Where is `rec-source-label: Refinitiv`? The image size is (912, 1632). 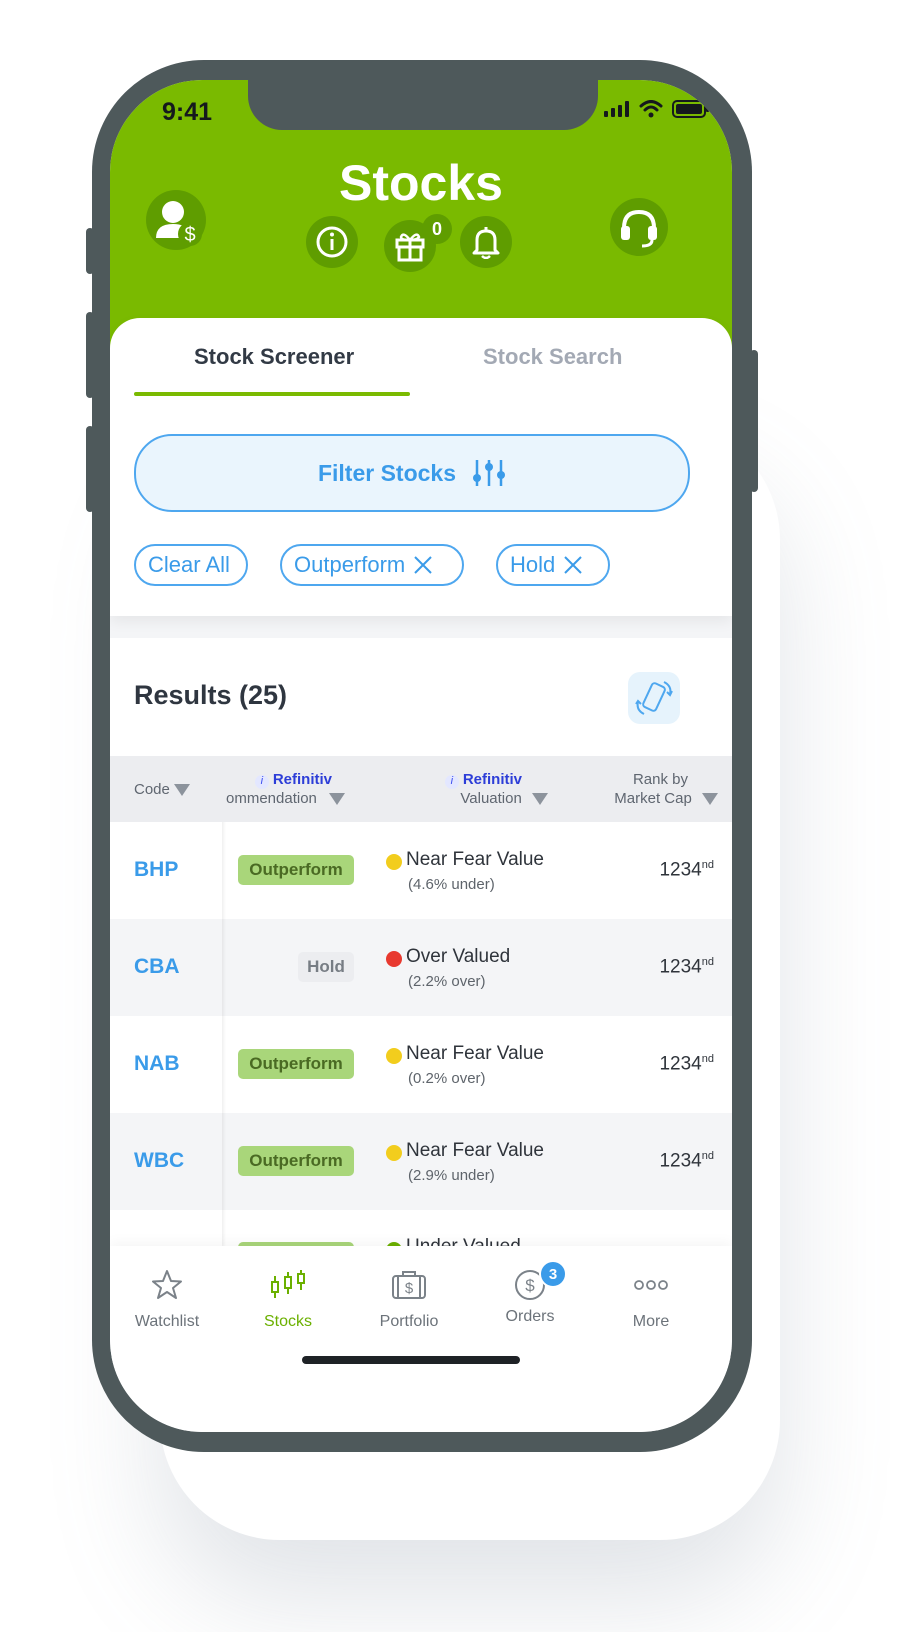 rec-source-label: Refinitiv is located at coordinates (302, 779).